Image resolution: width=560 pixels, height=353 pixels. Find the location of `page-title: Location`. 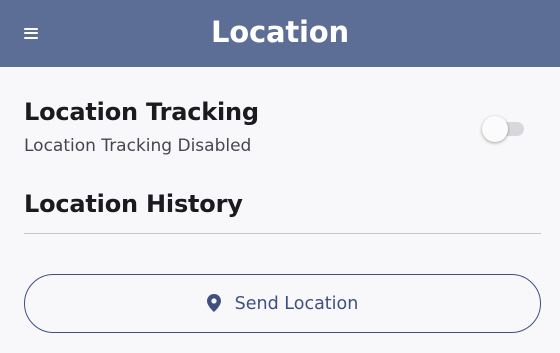

page-title: Location is located at coordinates (280, 32).